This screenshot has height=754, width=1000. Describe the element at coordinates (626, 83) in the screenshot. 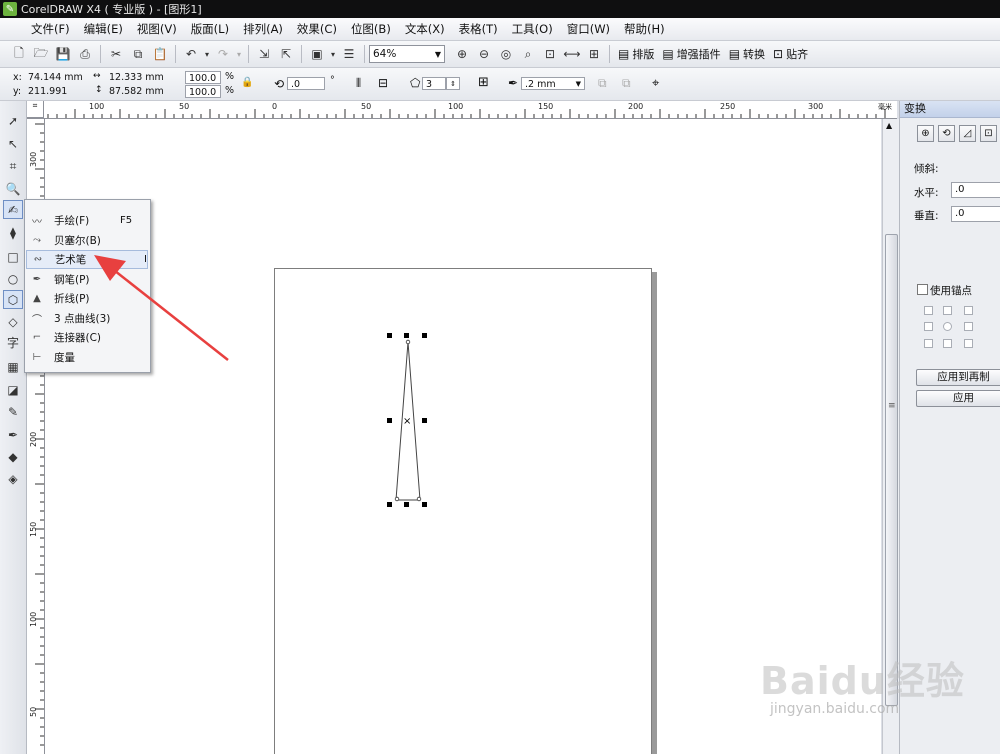

I see `to-back-icon: ⧉` at that location.